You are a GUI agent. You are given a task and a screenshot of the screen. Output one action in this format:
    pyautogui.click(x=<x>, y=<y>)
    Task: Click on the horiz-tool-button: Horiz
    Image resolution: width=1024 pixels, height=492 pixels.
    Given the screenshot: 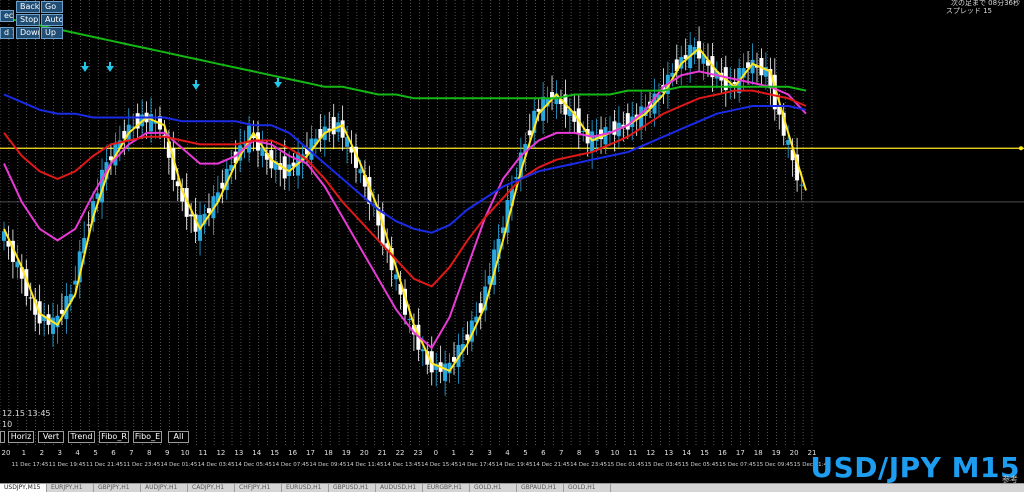 What is the action you would take?
    pyautogui.click(x=21, y=437)
    